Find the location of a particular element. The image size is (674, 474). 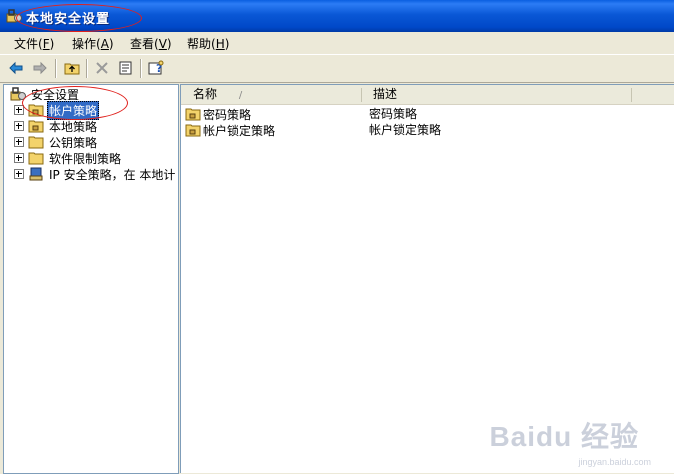

tree-item-software-restriction: 软件限制策略 is located at coordinates (68, 158).